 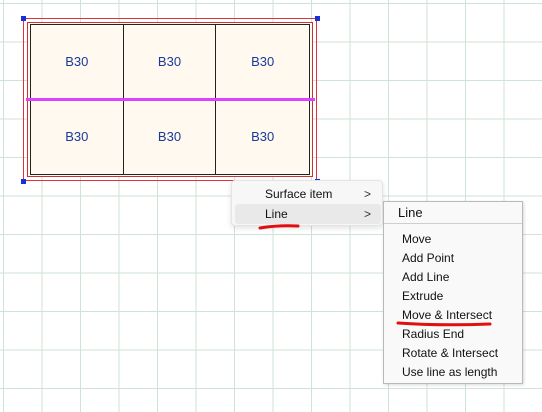 I want to click on menu-item-surface-item: Surface item >, so click(x=308, y=194).